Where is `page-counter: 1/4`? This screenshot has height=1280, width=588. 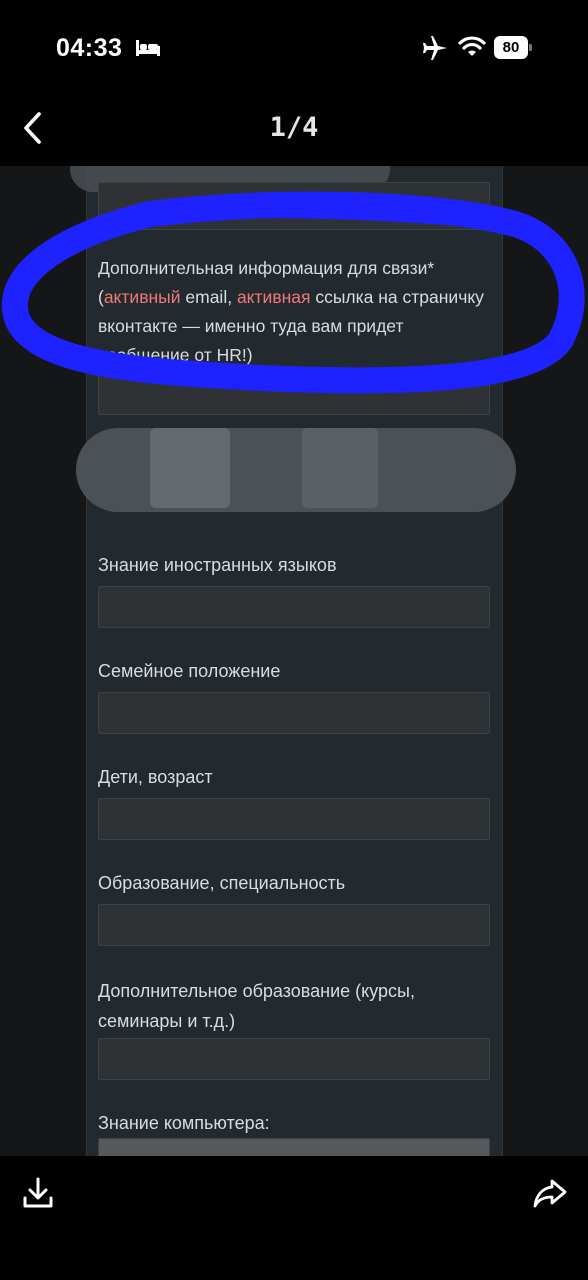 page-counter: 1/4 is located at coordinates (294, 127).